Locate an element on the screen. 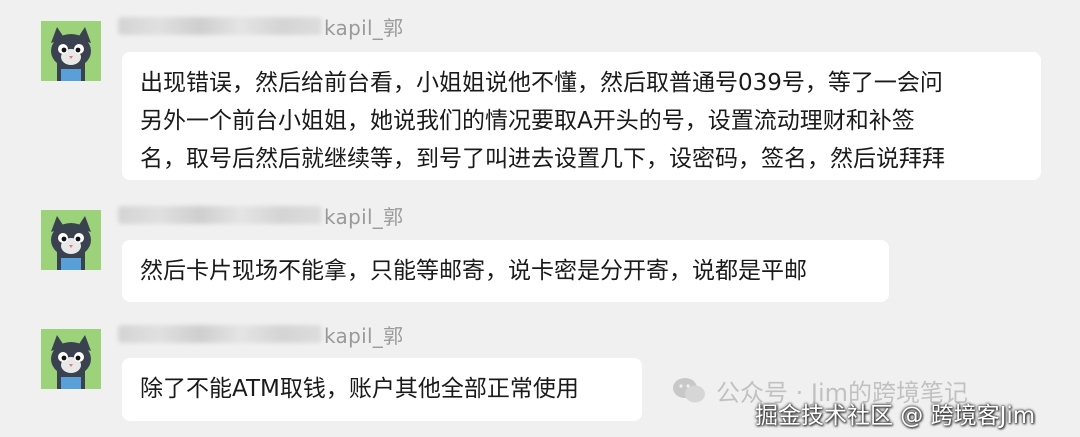 This screenshot has width=1080, height=437. message-line: 另外一个前台小姐姐，她说我们的情况要取A开头的号，设置流动理财和补签 is located at coordinates (527, 121).